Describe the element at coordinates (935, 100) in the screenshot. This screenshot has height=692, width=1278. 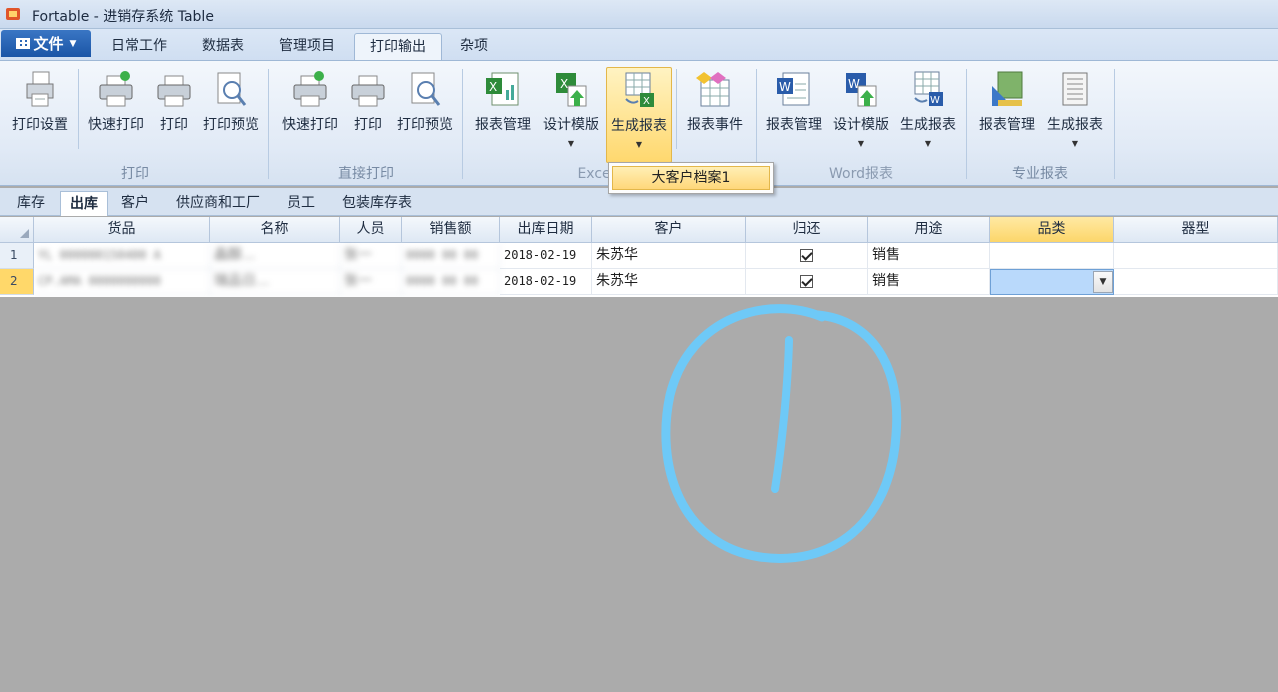
I see `svg-text: W` at that location.